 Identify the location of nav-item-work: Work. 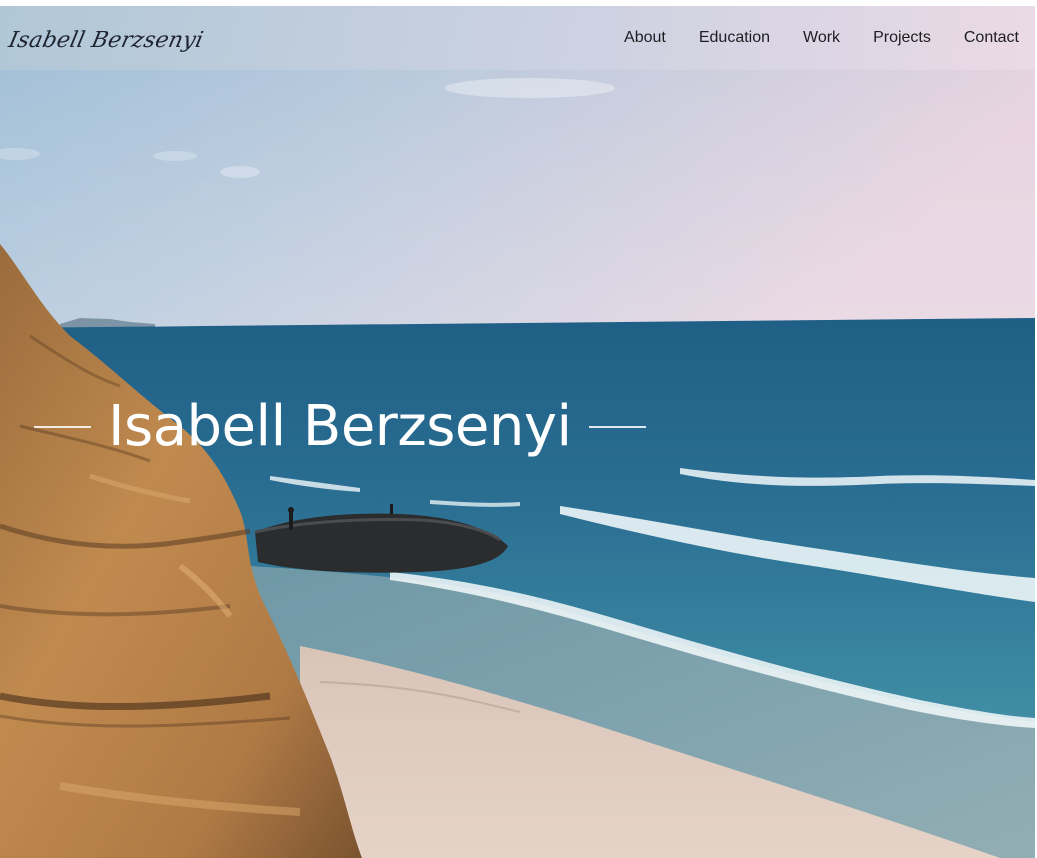
(821, 38).